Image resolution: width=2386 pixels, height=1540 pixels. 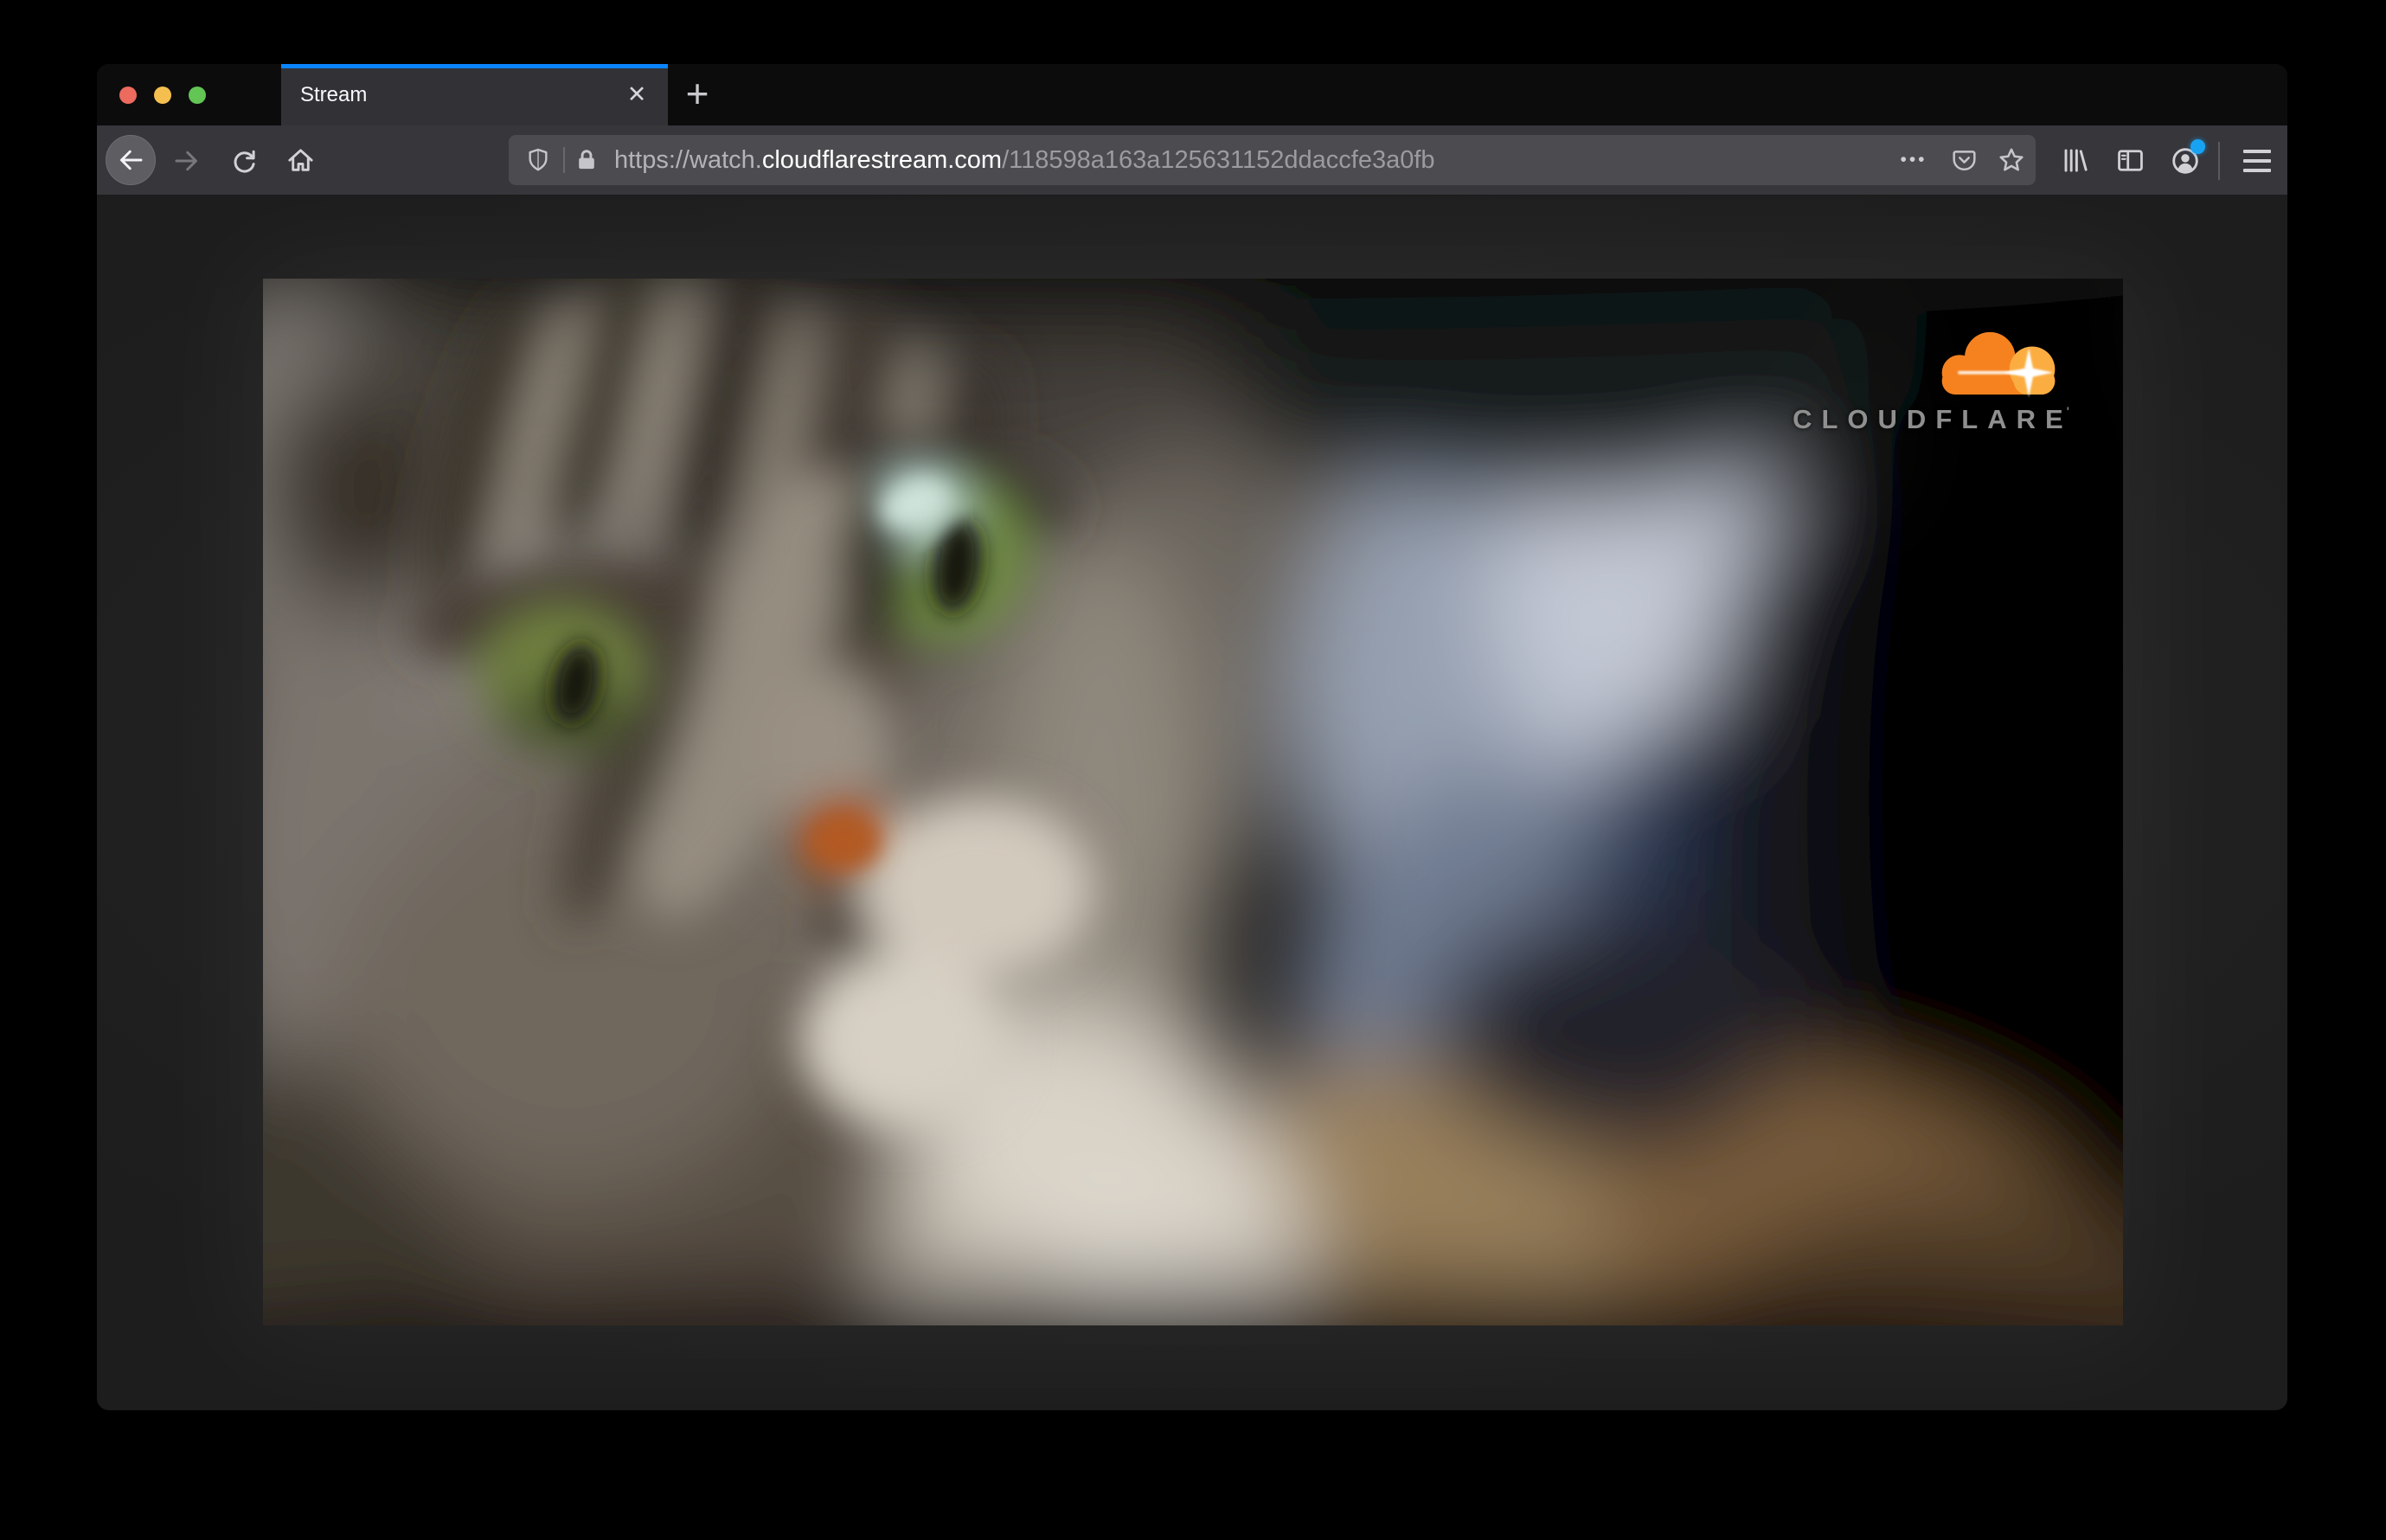 I want to click on new-tab-button: +, so click(x=698, y=94).